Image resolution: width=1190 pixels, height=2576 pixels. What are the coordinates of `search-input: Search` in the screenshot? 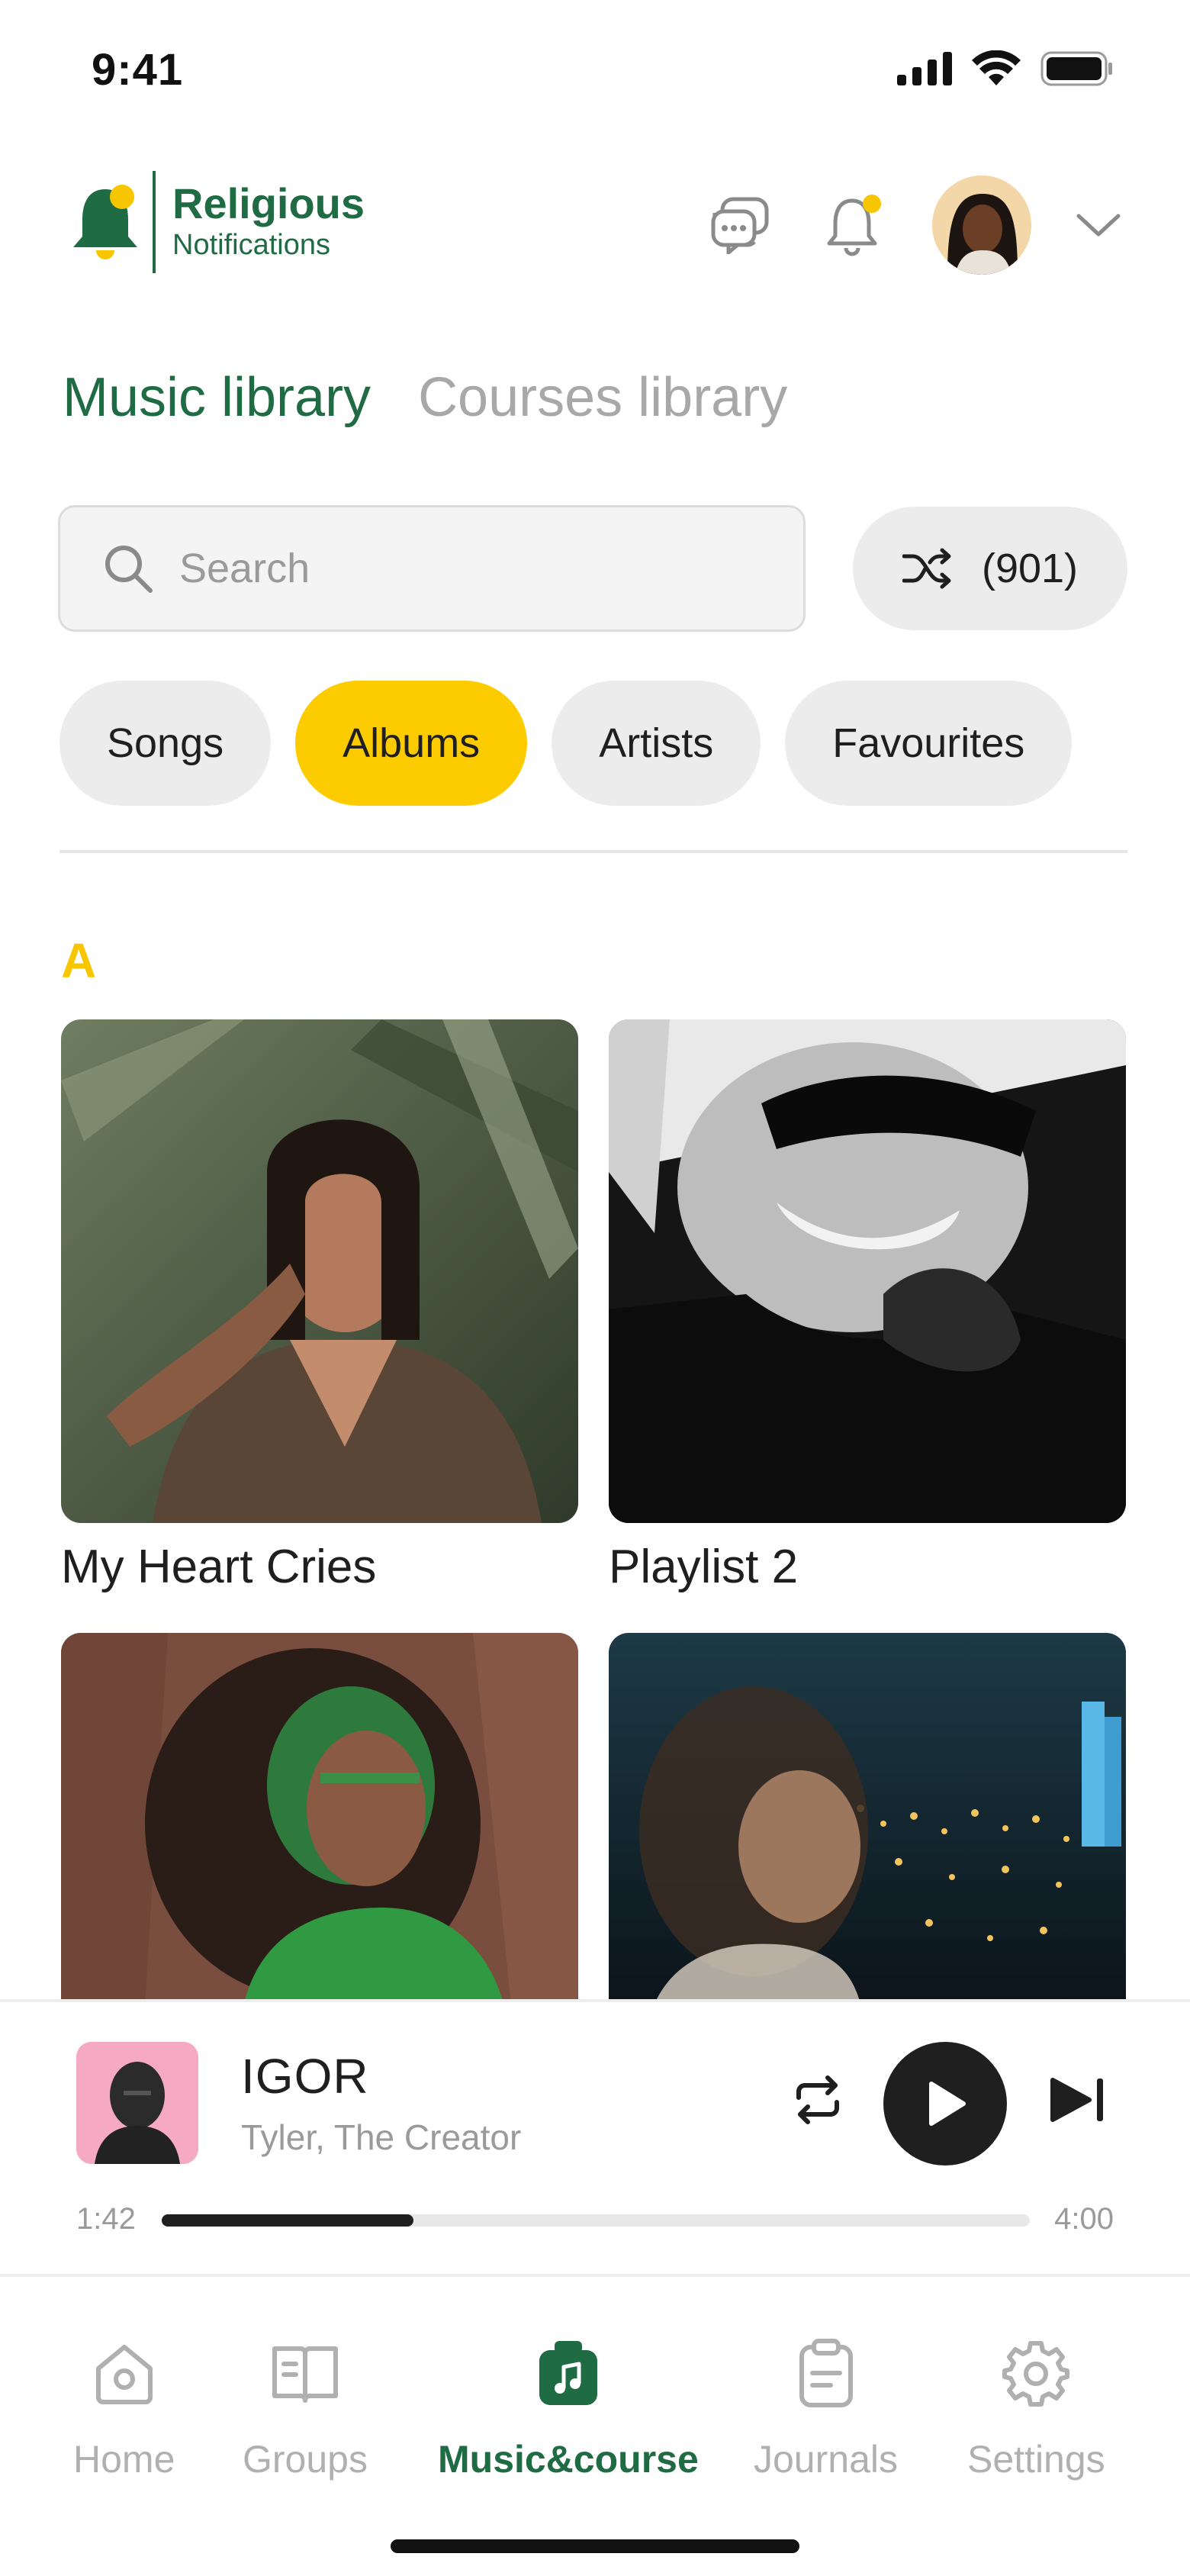 It's located at (432, 568).